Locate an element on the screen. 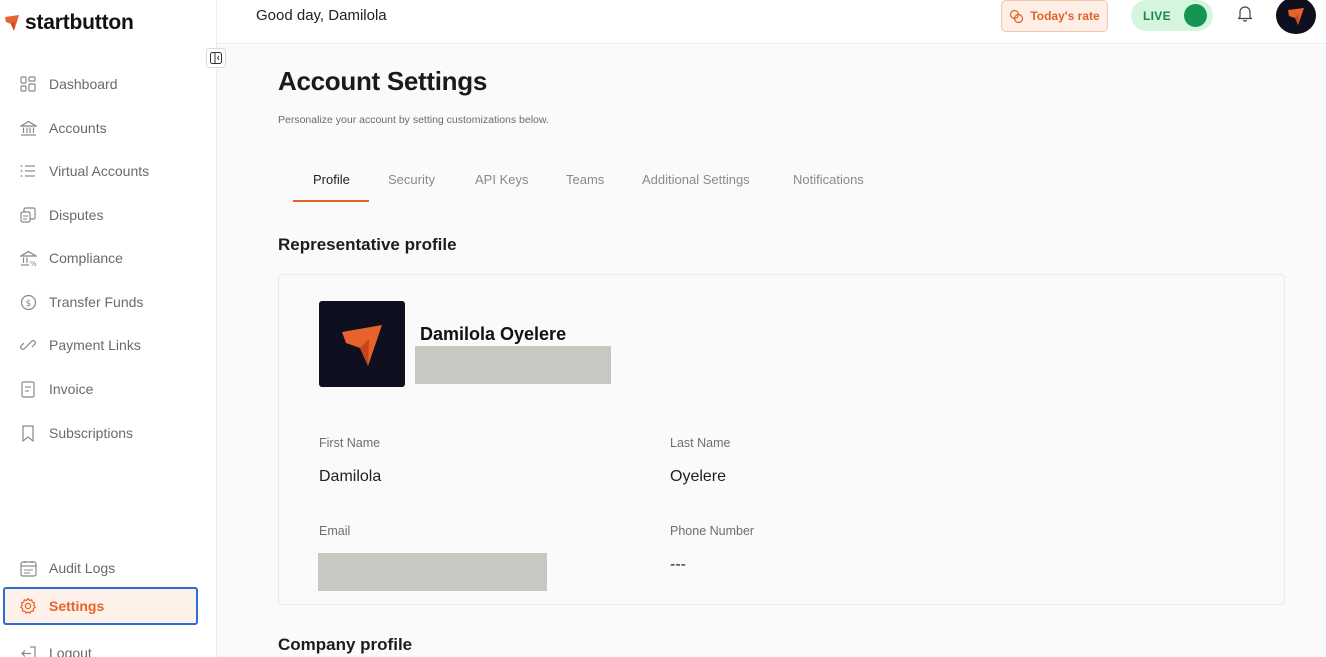 The image size is (1326, 657). sidebar-item-subscriptions: Subscriptions is located at coordinates (101, 433).